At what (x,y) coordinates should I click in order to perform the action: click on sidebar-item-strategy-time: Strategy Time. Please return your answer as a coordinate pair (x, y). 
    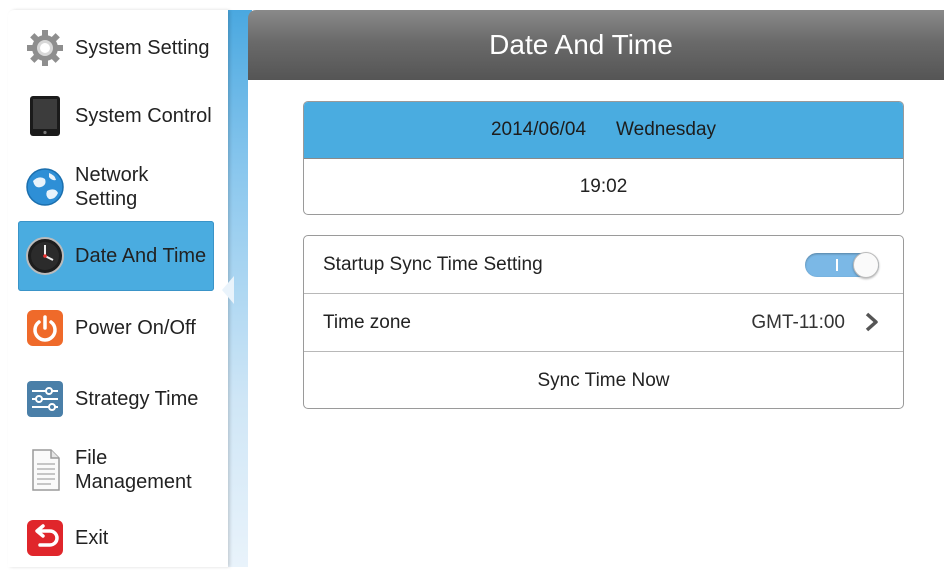
    Looking at the image, I should click on (116, 399).